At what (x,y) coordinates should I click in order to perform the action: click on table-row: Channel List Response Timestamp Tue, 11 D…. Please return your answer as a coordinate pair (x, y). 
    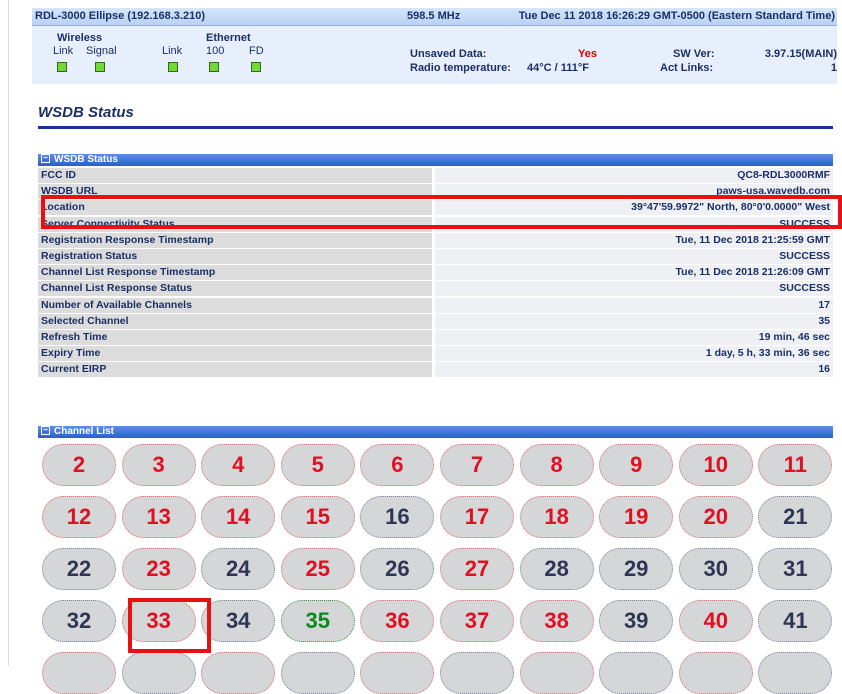
    Looking at the image, I should click on (435, 273).